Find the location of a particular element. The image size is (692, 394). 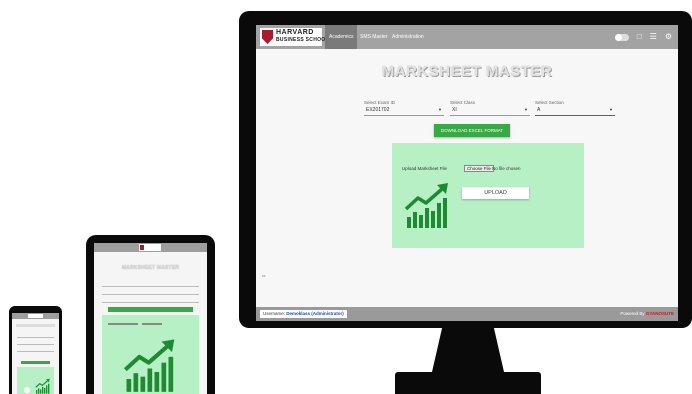

exam-id-label: Select Exam ID is located at coordinates (380, 102).